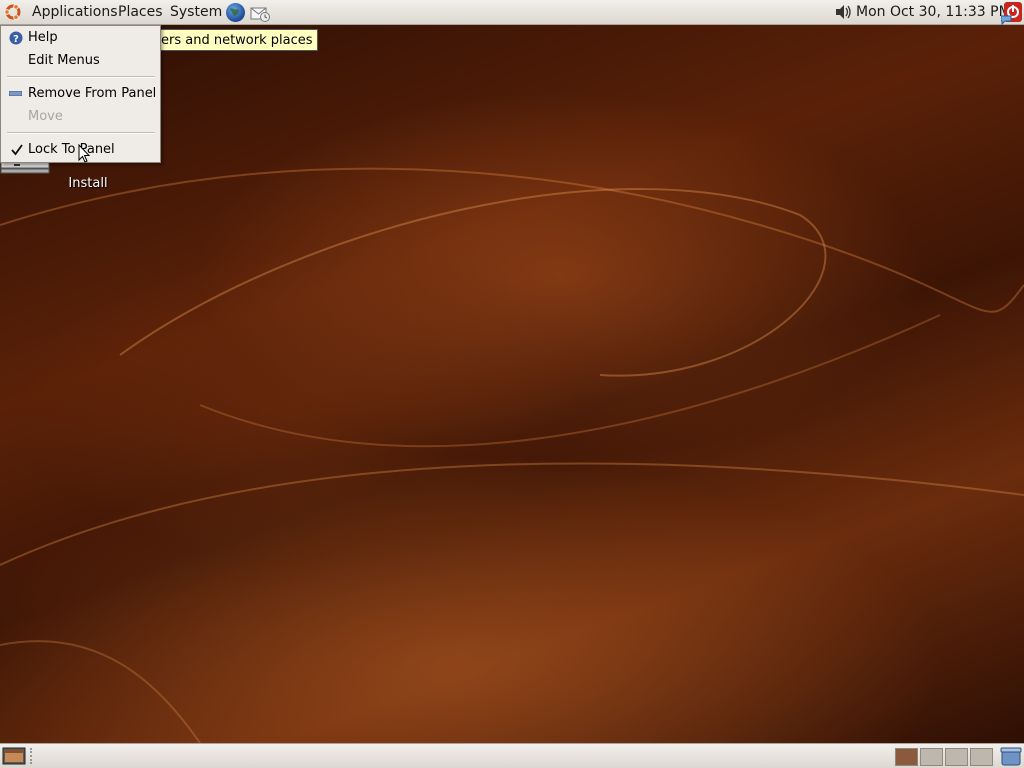 The image size is (1024, 768). What do you see at coordinates (843, 12) in the screenshot?
I see `volume-icon` at bounding box center [843, 12].